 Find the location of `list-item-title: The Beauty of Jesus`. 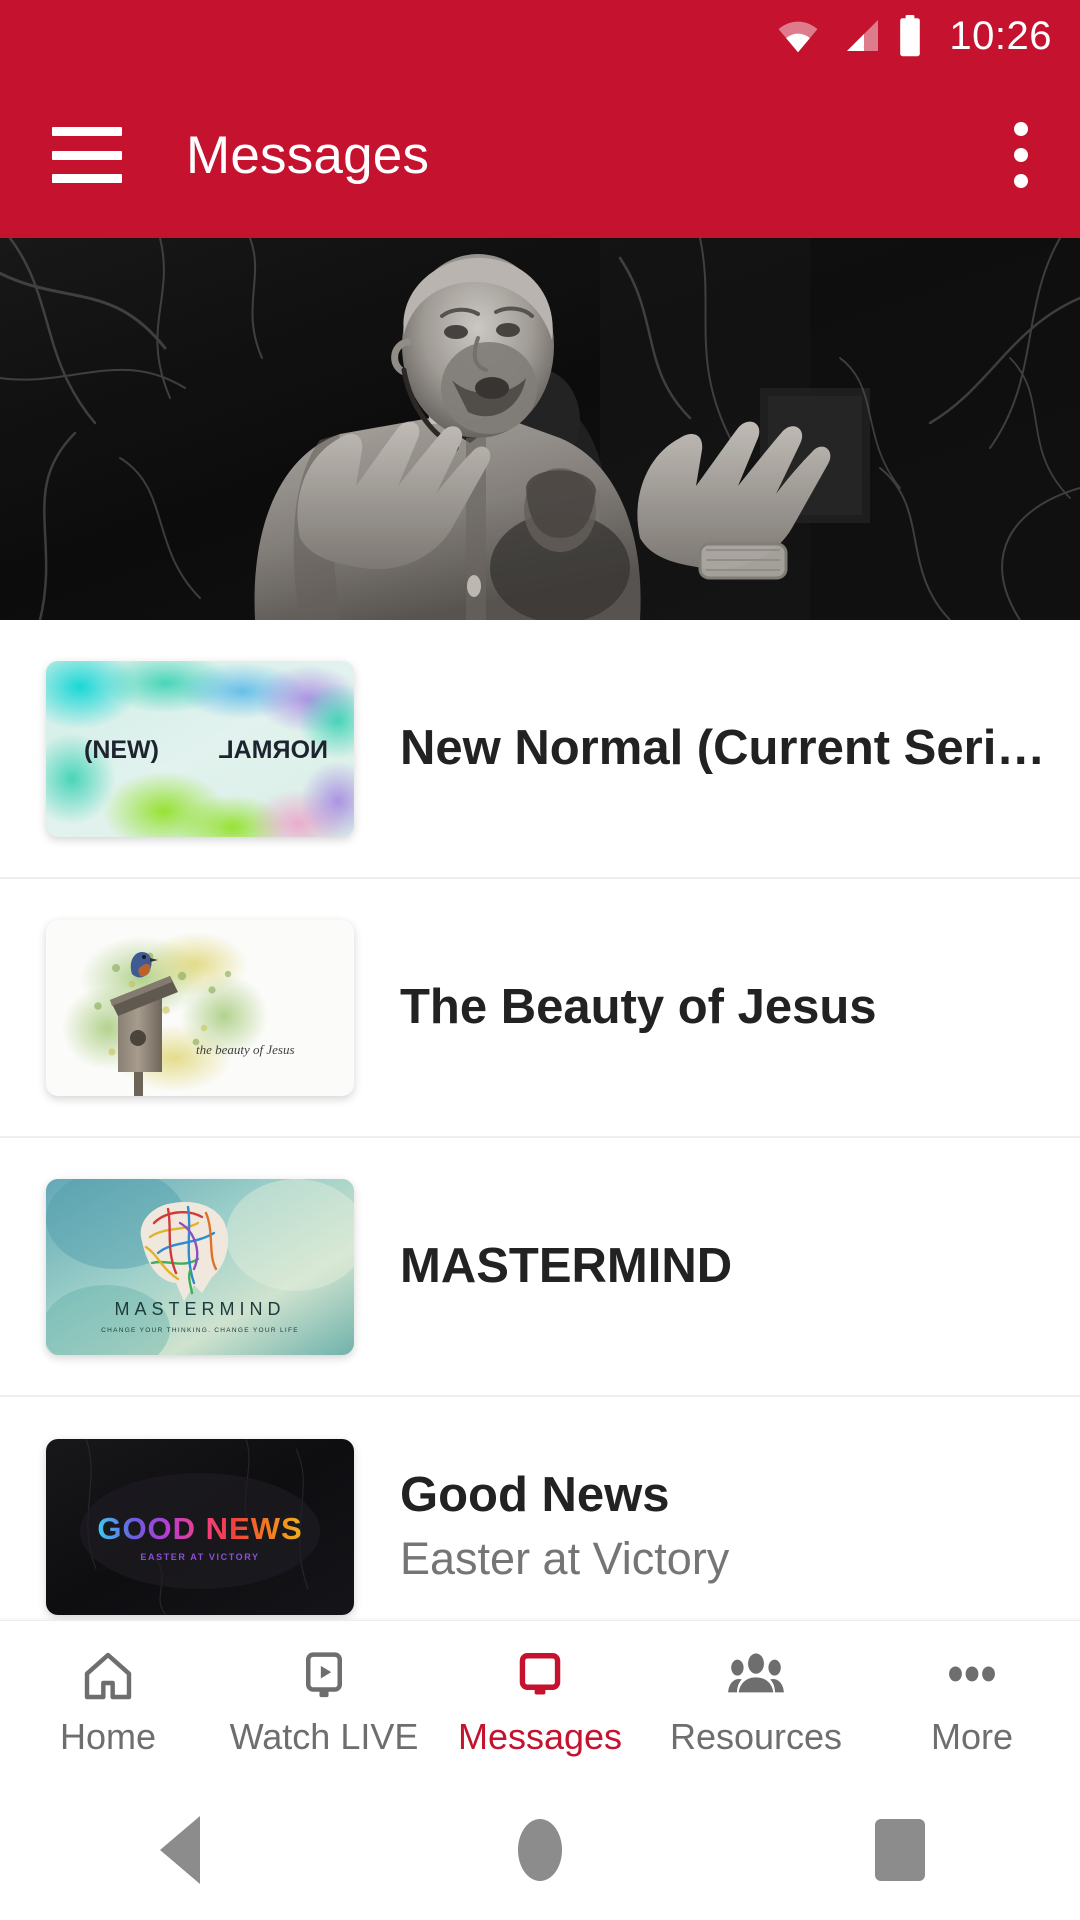

list-item-title: The Beauty of Jesus is located at coordinates (638, 1007).